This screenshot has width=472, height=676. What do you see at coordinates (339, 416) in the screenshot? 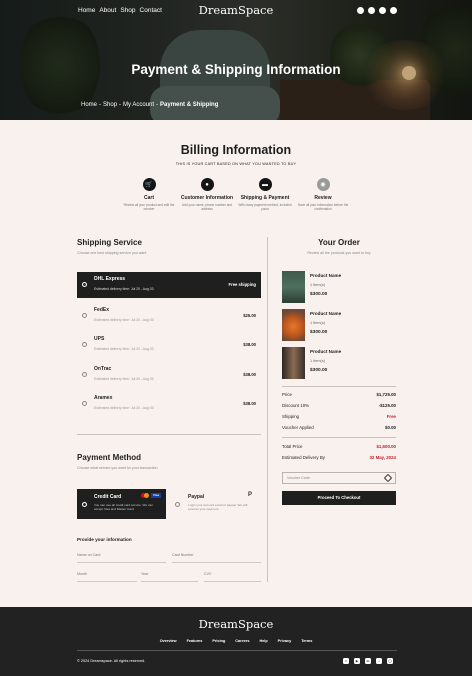
I see `summary-row-shipping: Shipping Free` at bounding box center [339, 416].